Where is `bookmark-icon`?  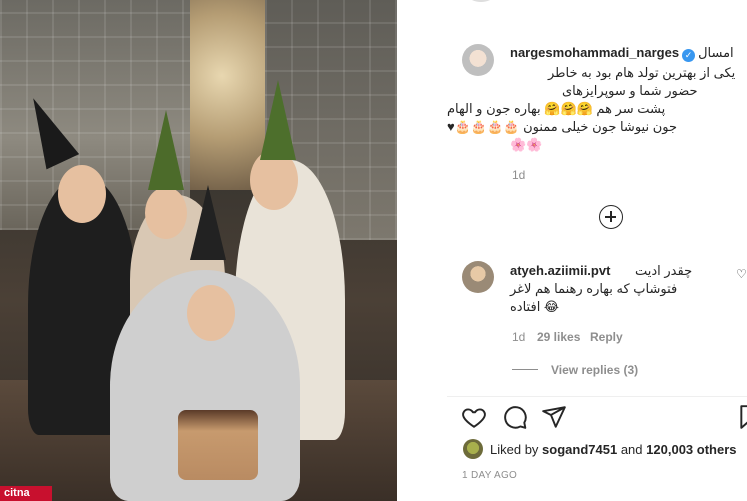 bookmark-icon is located at coordinates (742, 417).